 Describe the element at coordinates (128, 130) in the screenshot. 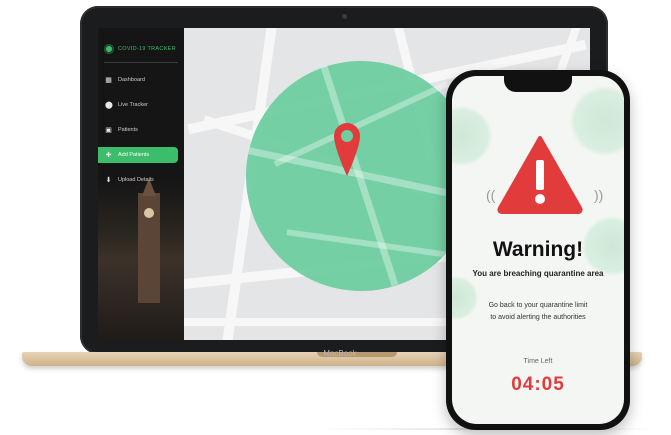

I see `sidebar-item-label: Patients` at that location.